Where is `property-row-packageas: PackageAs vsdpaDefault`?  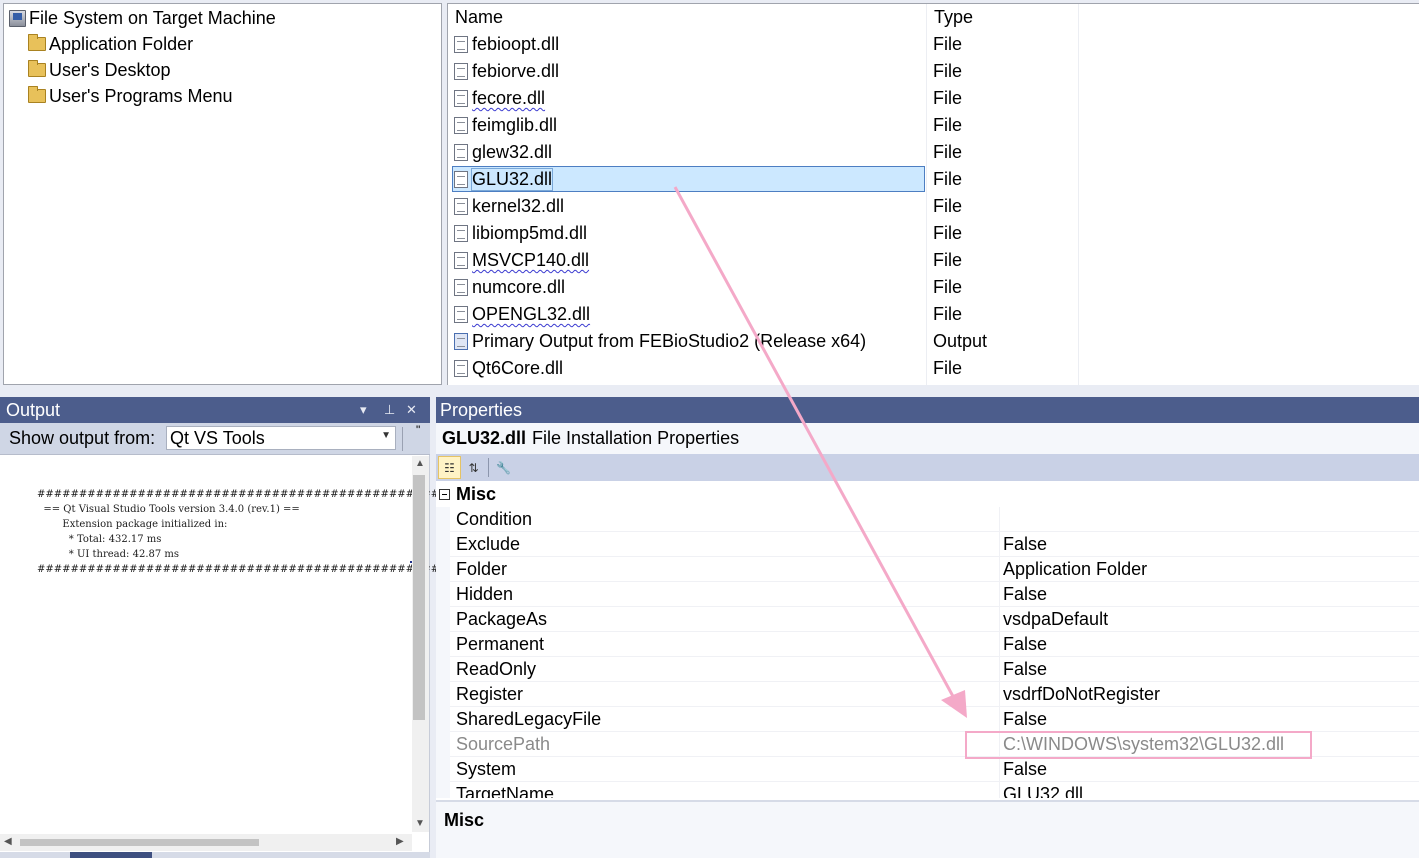
property-row-packageas: PackageAs vsdpaDefault is located at coordinates (934, 619).